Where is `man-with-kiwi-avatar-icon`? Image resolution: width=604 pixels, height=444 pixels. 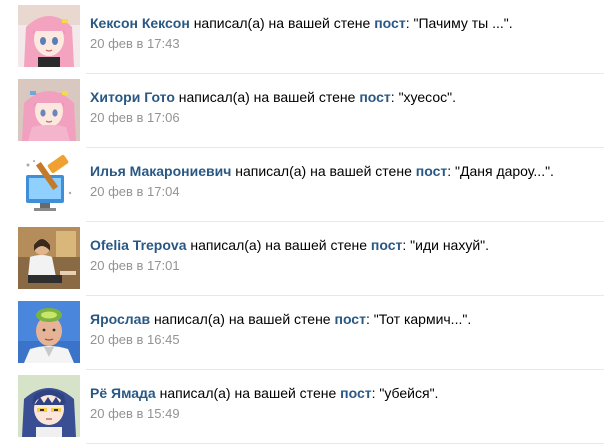 man-with-kiwi-avatar-icon is located at coordinates (49, 332).